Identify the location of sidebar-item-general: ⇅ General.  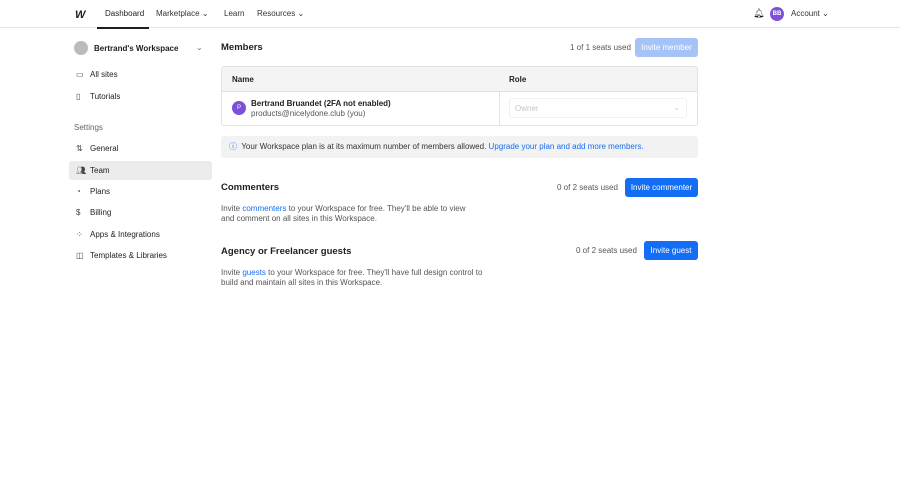
(140, 148).